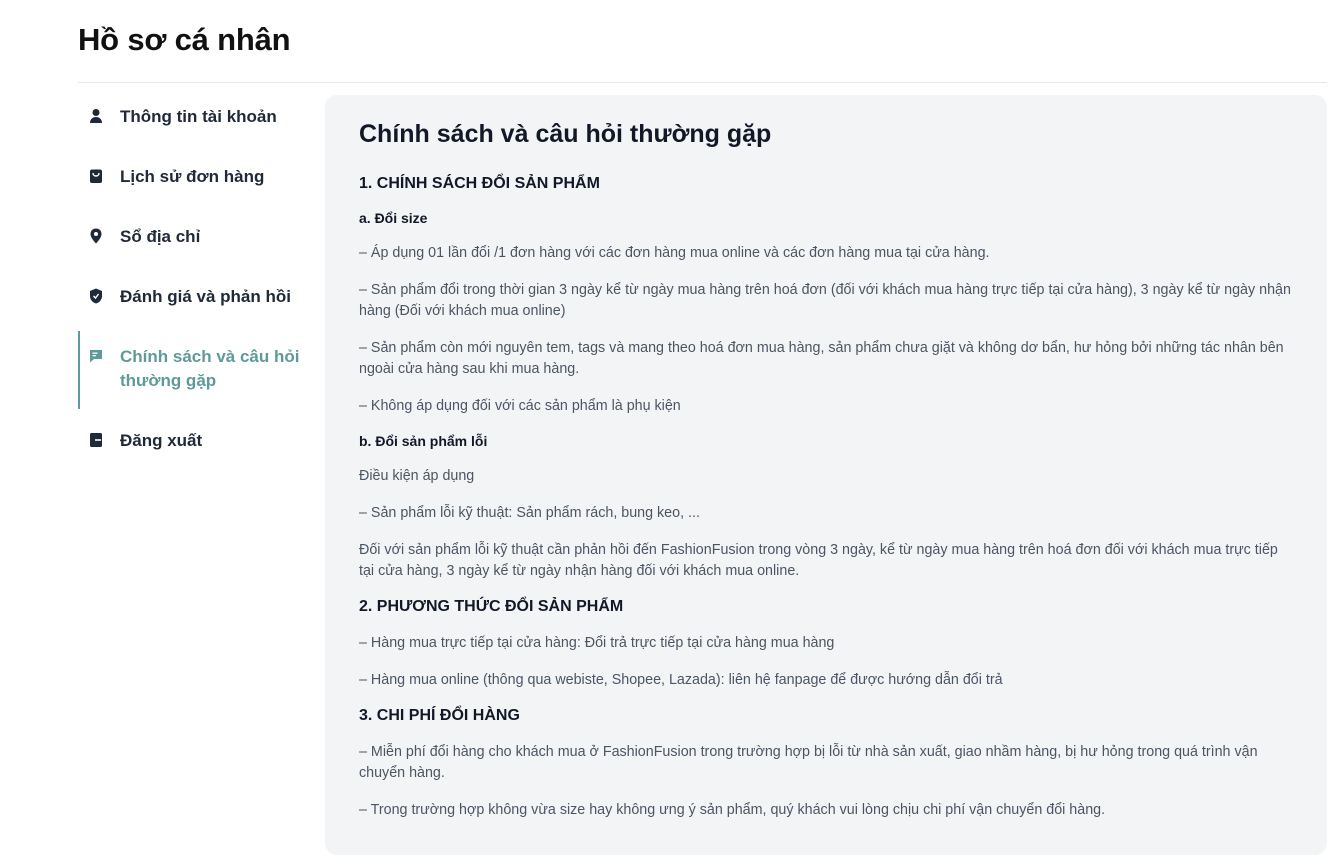  What do you see at coordinates (96, 356) in the screenshot?
I see `message-icon` at bounding box center [96, 356].